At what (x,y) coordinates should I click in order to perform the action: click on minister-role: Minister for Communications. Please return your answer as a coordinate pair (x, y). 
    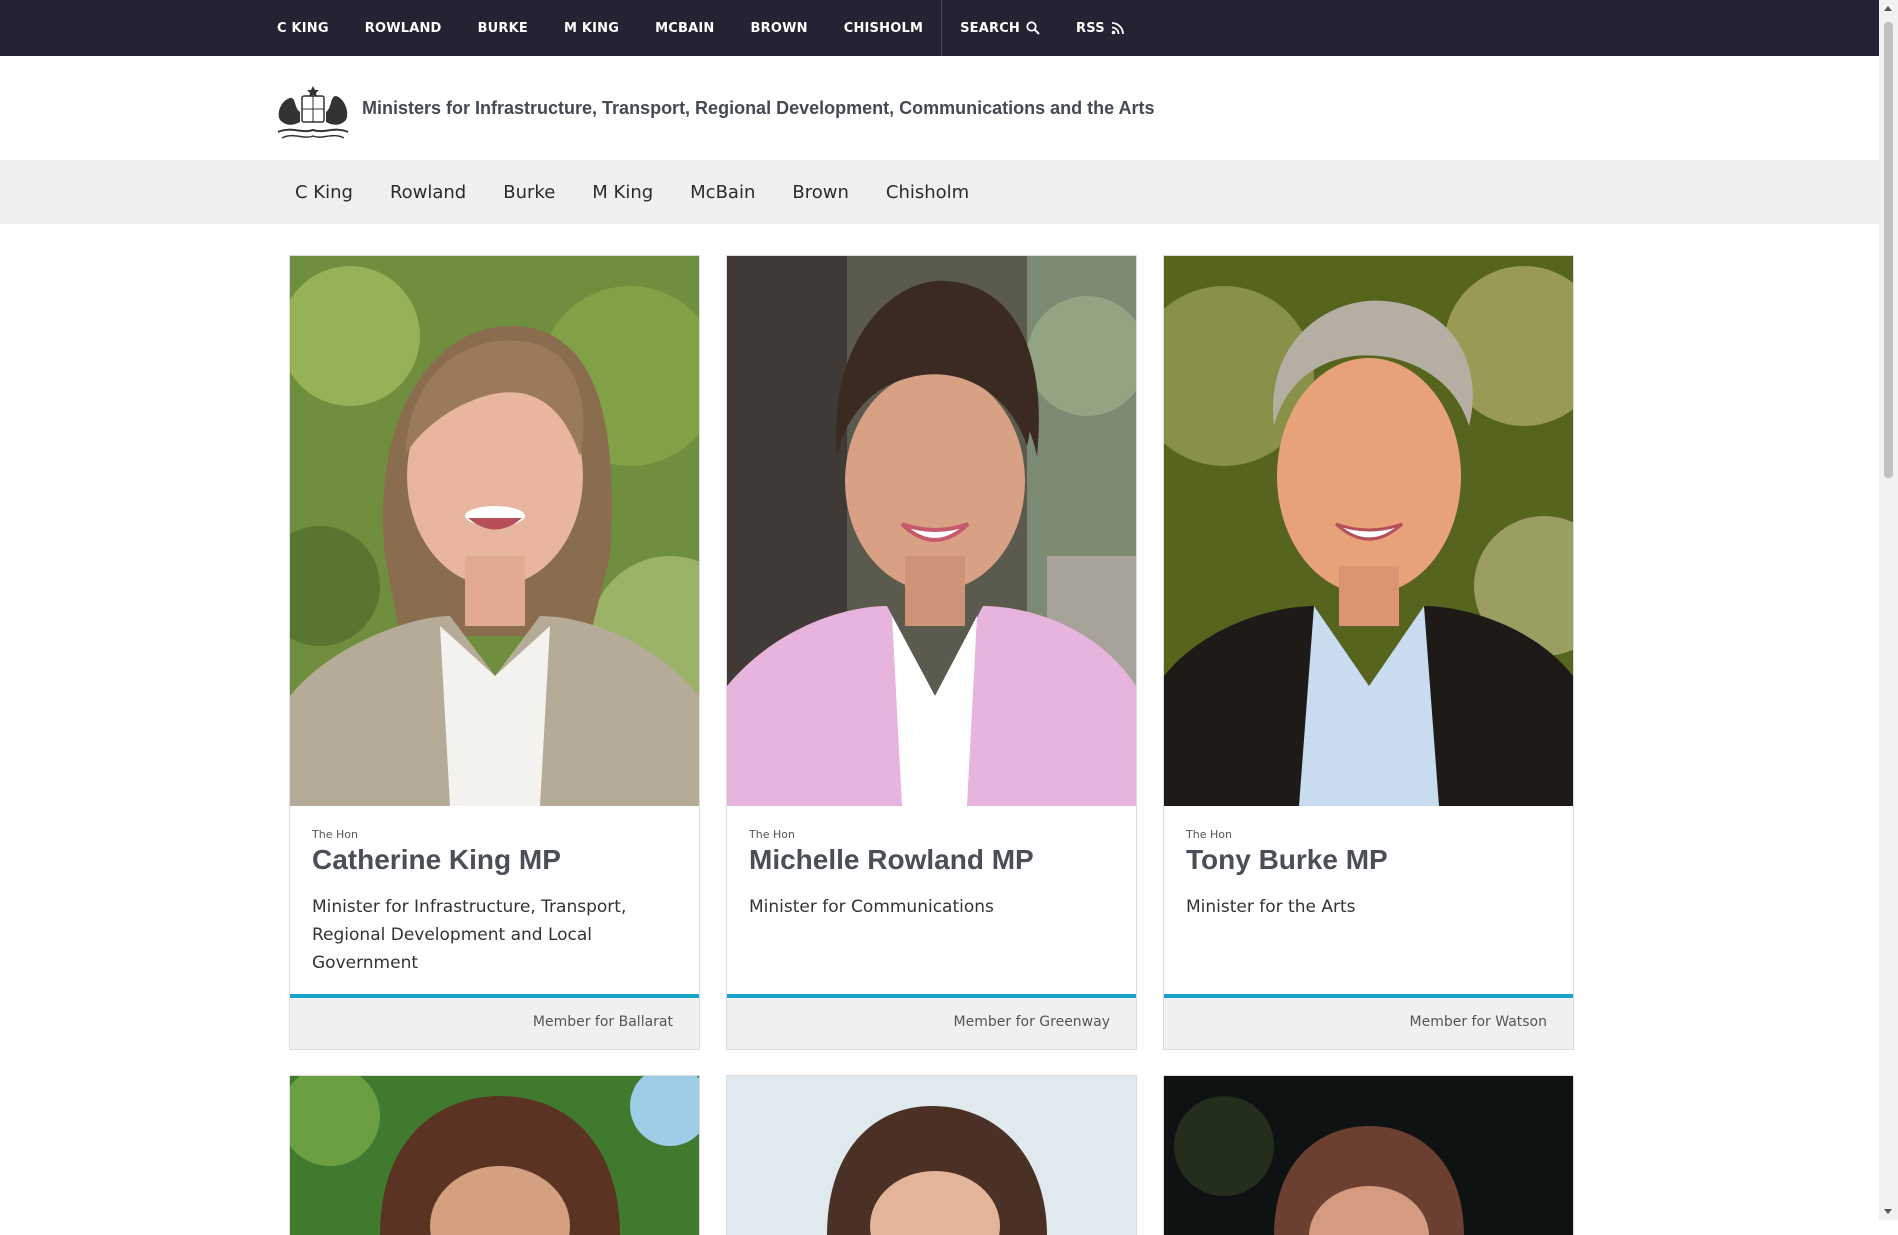
    Looking at the image, I should click on (871, 907).